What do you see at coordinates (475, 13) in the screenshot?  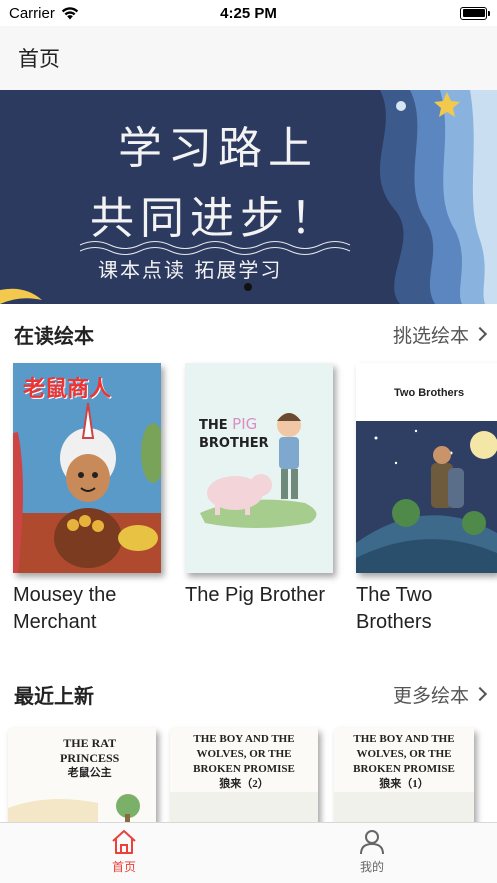 I see `battery-icon` at bounding box center [475, 13].